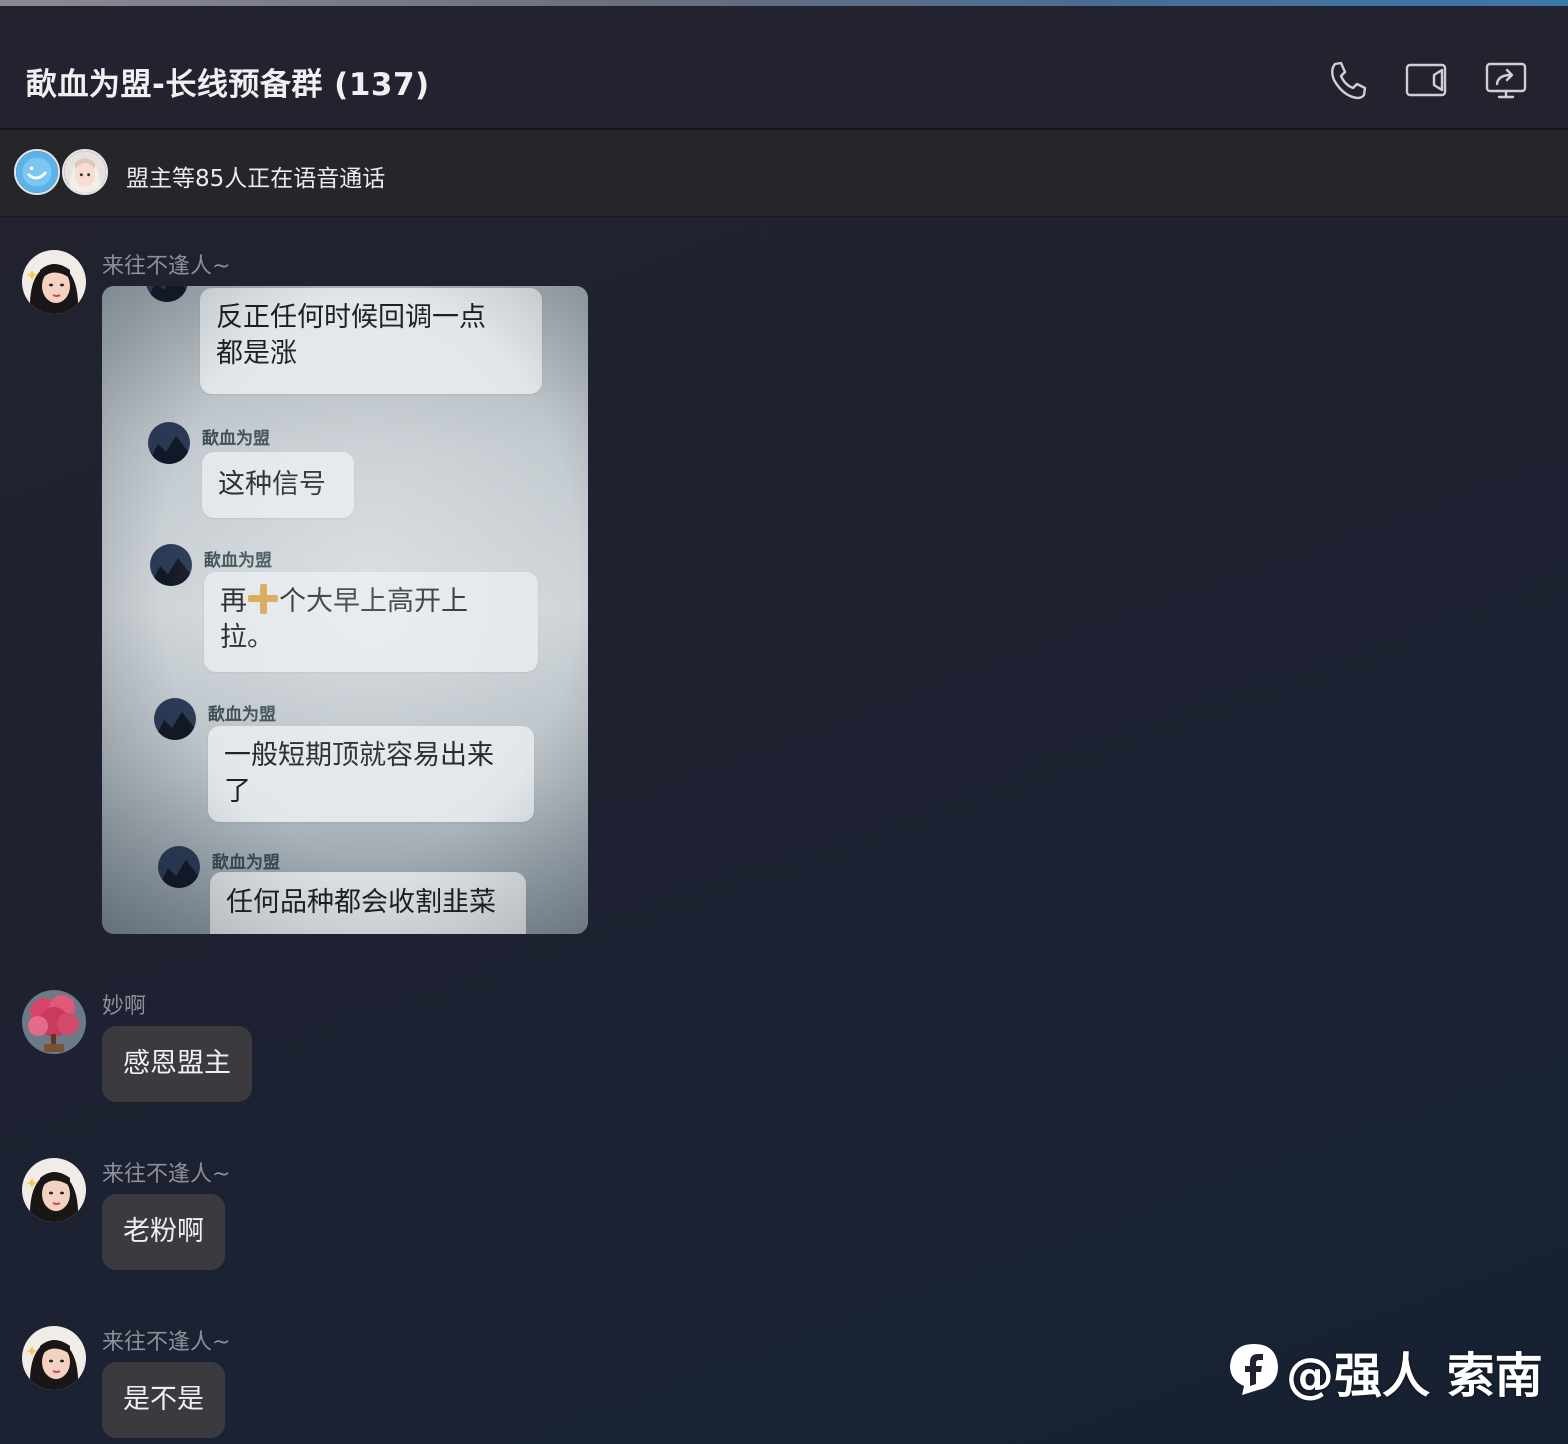 Image resolution: width=1568 pixels, height=1444 pixels. What do you see at coordinates (371, 622) in the screenshot?
I see `screenshot-bubble: 再 个大早上高开上 拉。` at bounding box center [371, 622].